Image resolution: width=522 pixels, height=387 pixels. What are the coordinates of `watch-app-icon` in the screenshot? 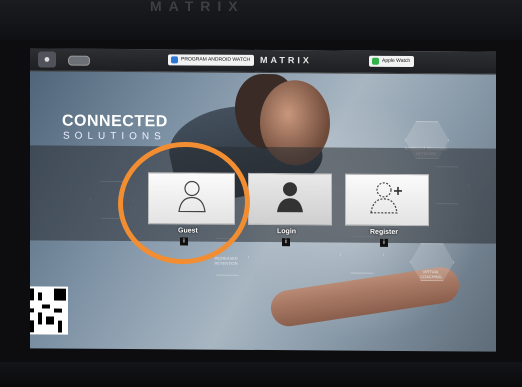 It's located at (174, 60).